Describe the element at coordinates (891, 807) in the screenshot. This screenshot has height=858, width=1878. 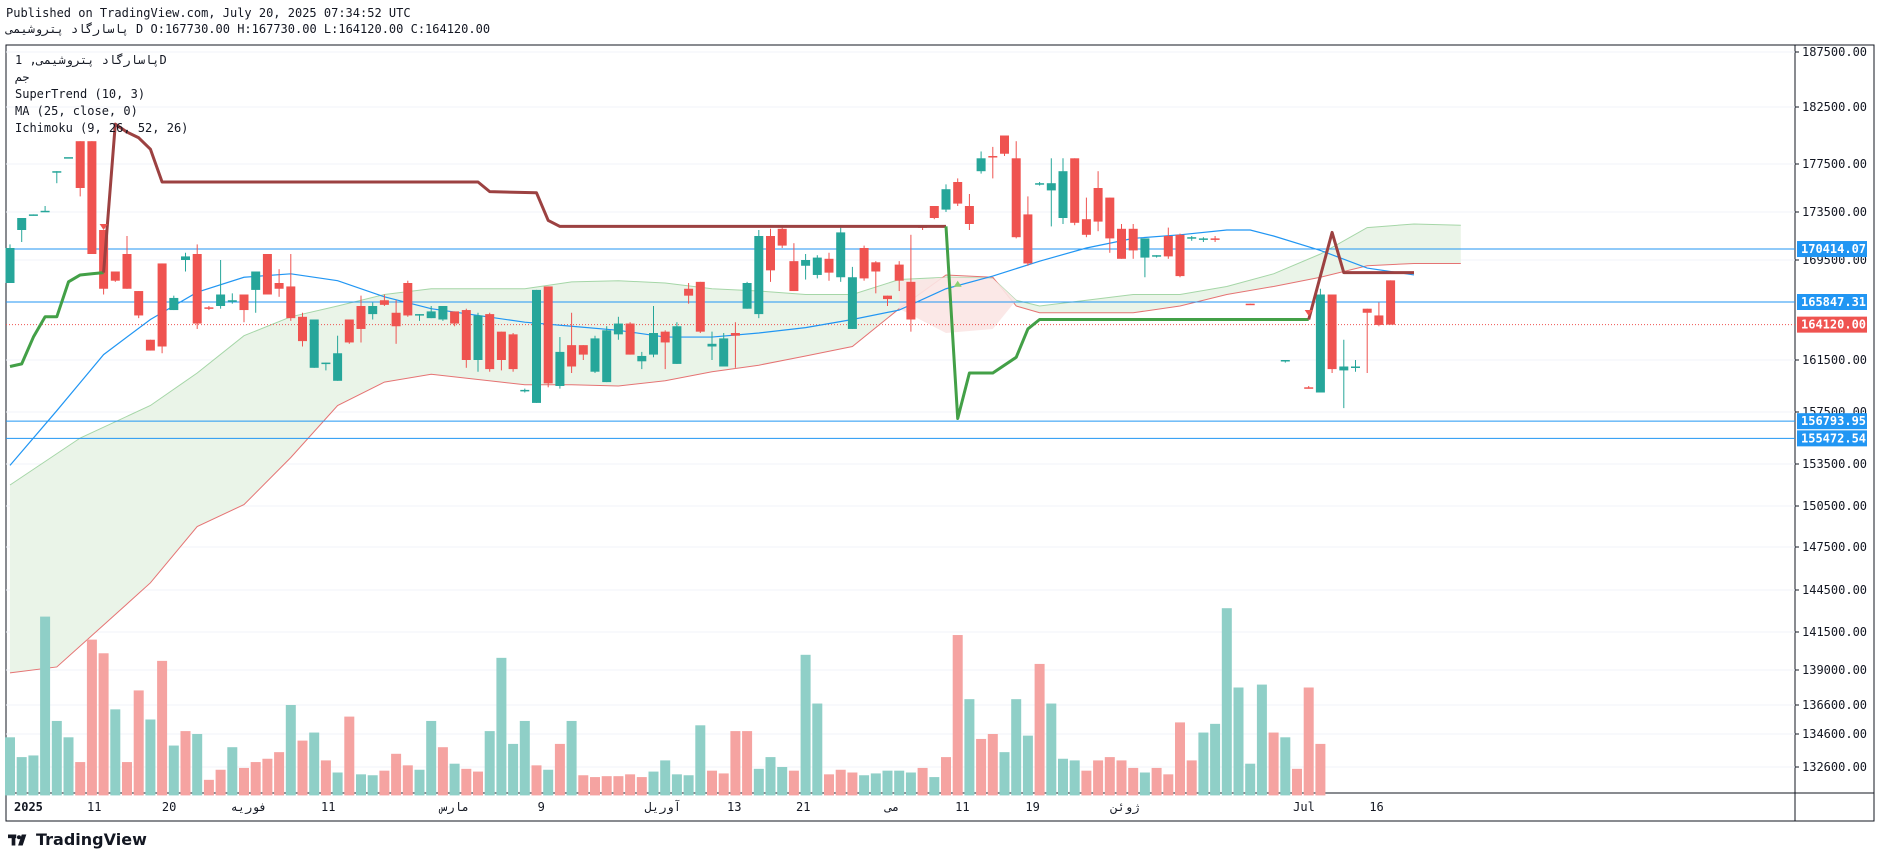
I see `time-tick-label: می` at that location.